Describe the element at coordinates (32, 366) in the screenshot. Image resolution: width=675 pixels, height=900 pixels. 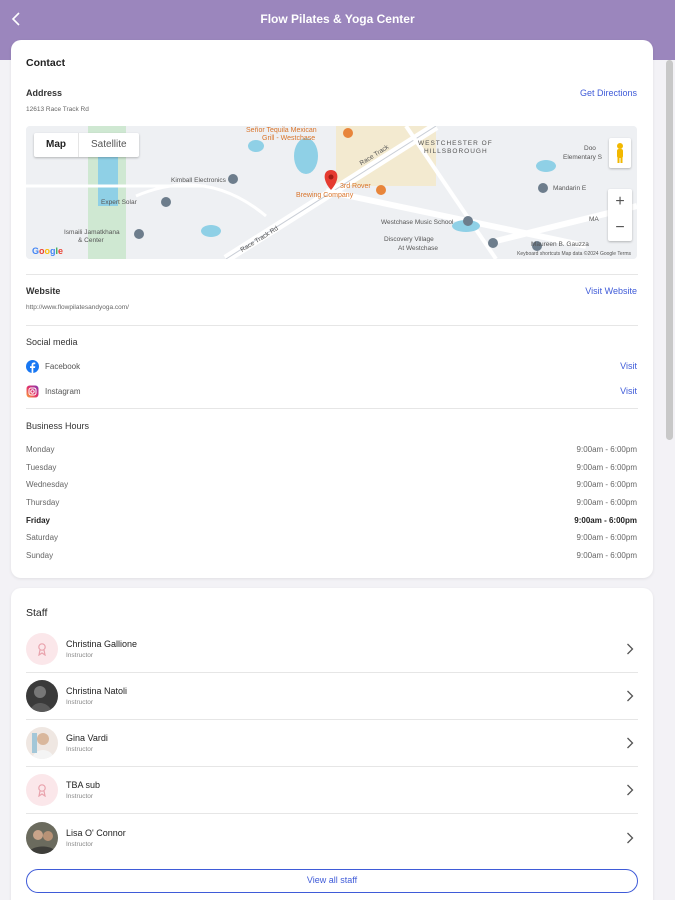
I see `facebook-icon` at that location.